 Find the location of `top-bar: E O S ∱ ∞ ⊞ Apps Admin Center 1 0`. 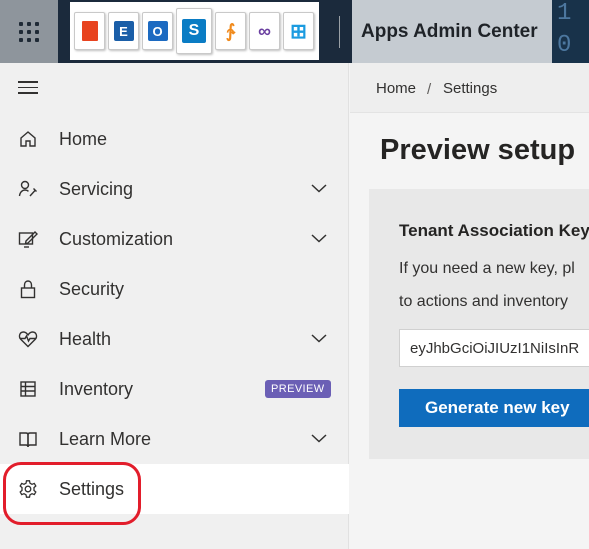

top-bar: E O S ∱ ∞ ⊞ Apps Admin Center 1 0 is located at coordinates (294, 31).